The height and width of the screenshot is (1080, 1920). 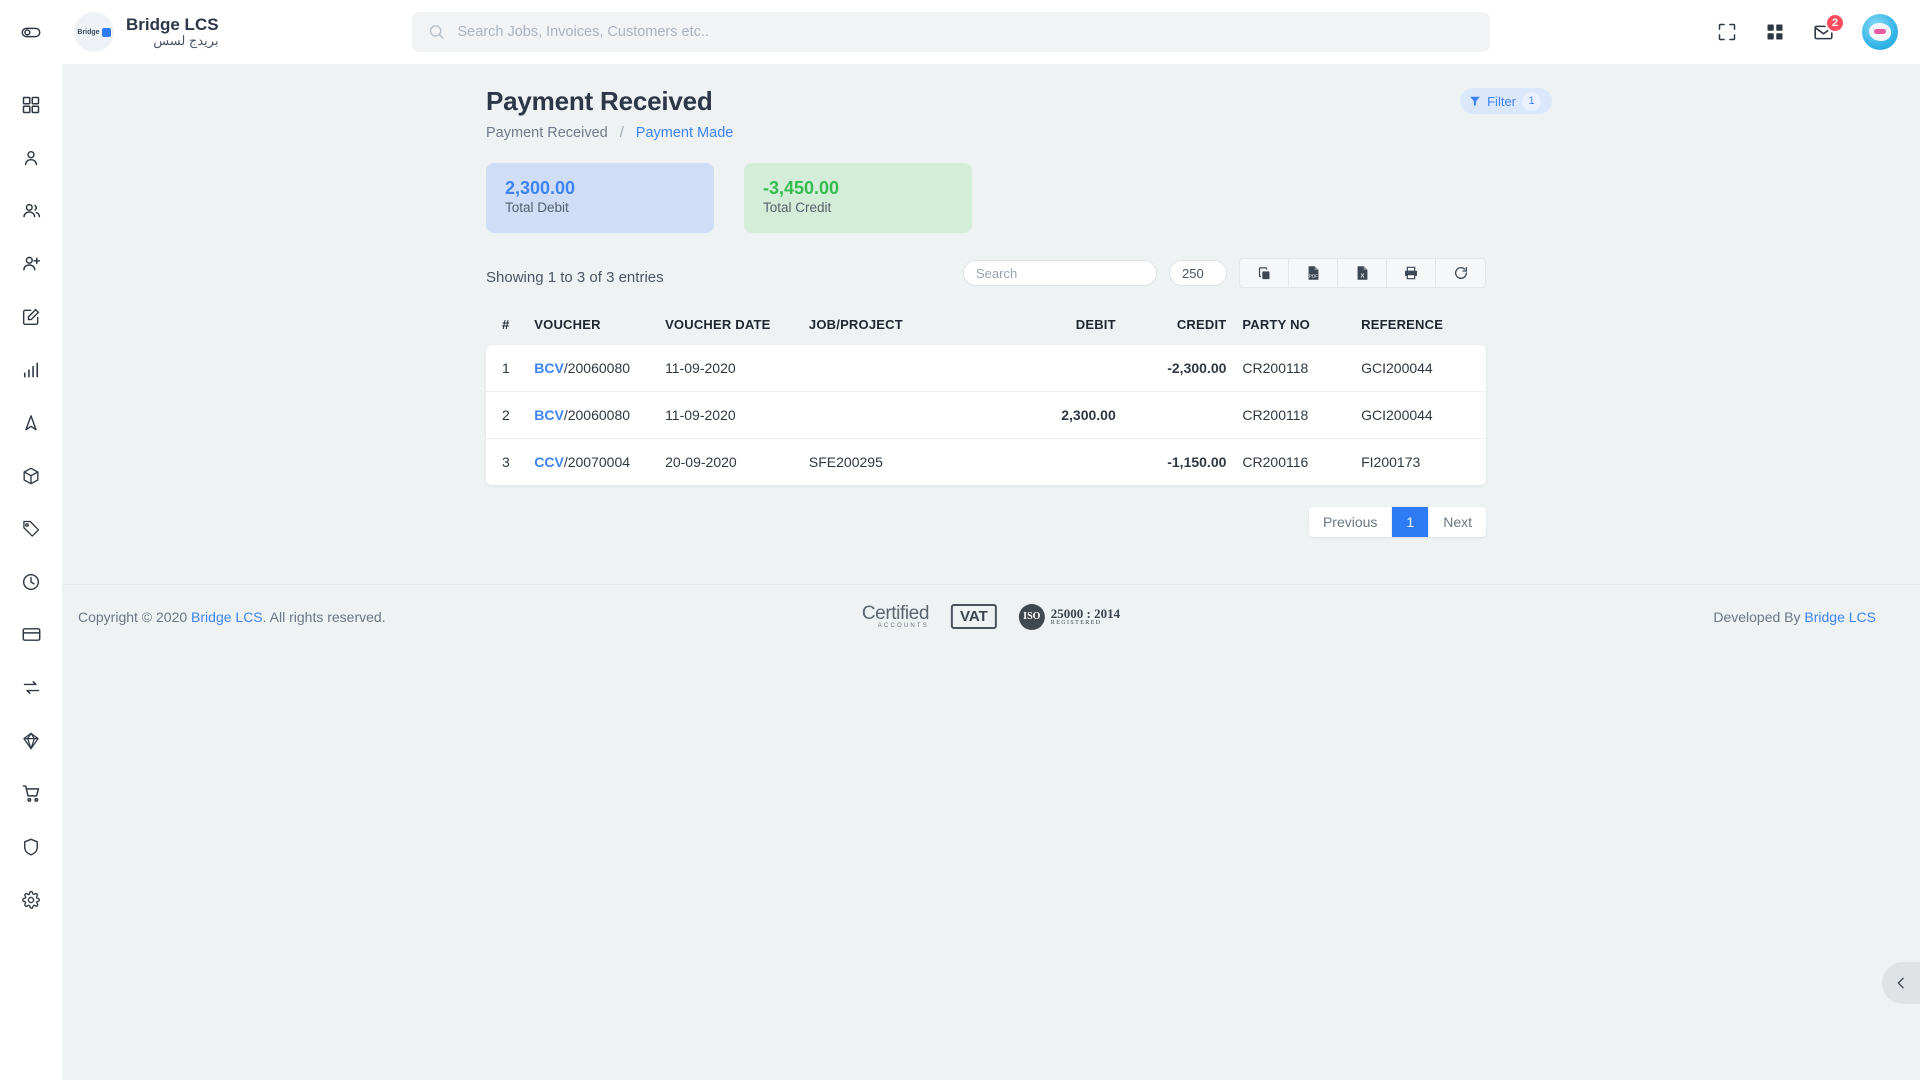 What do you see at coordinates (1060, 273) in the screenshot?
I see `table-search-input` at bounding box center [1060, 273].